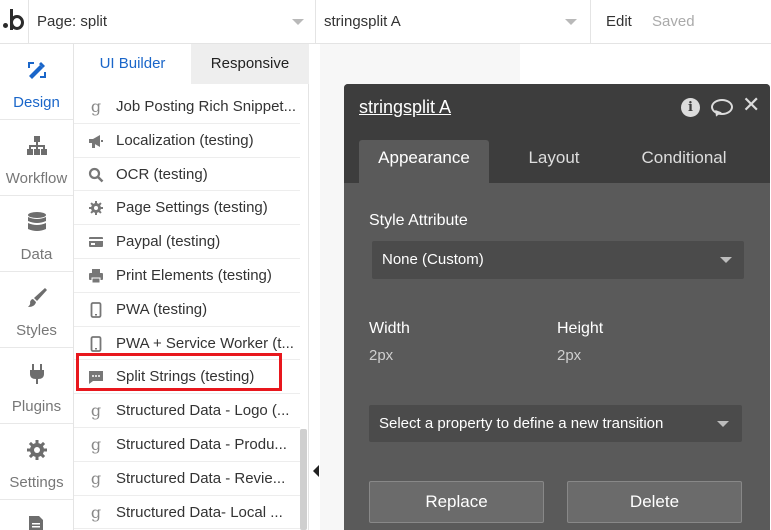  Describe the element at coordinates (684, 161) in the screenshot. I see `tab-conditional: Conditional` at that location.